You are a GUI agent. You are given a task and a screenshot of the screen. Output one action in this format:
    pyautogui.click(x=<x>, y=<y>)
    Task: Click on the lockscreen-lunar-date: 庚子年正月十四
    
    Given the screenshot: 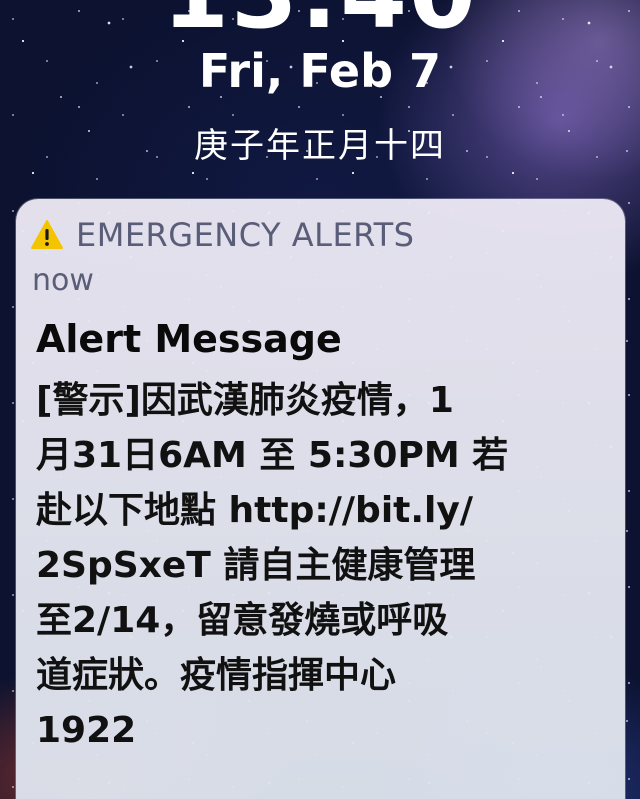 What is the action you would take?
    pyautogui.click(x=320, y=146)
    